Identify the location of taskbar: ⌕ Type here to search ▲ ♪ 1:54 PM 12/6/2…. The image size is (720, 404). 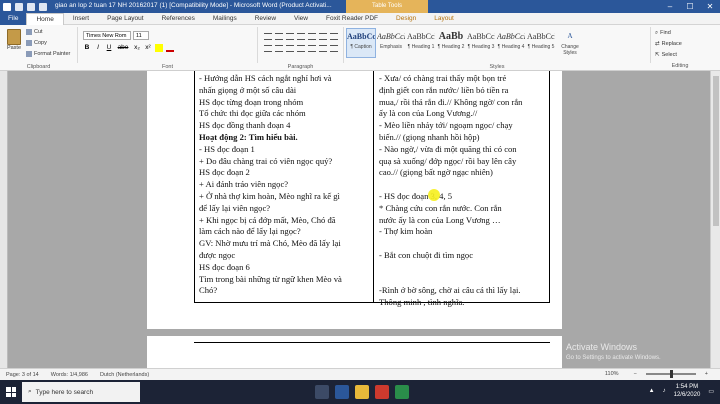
(360, 392).